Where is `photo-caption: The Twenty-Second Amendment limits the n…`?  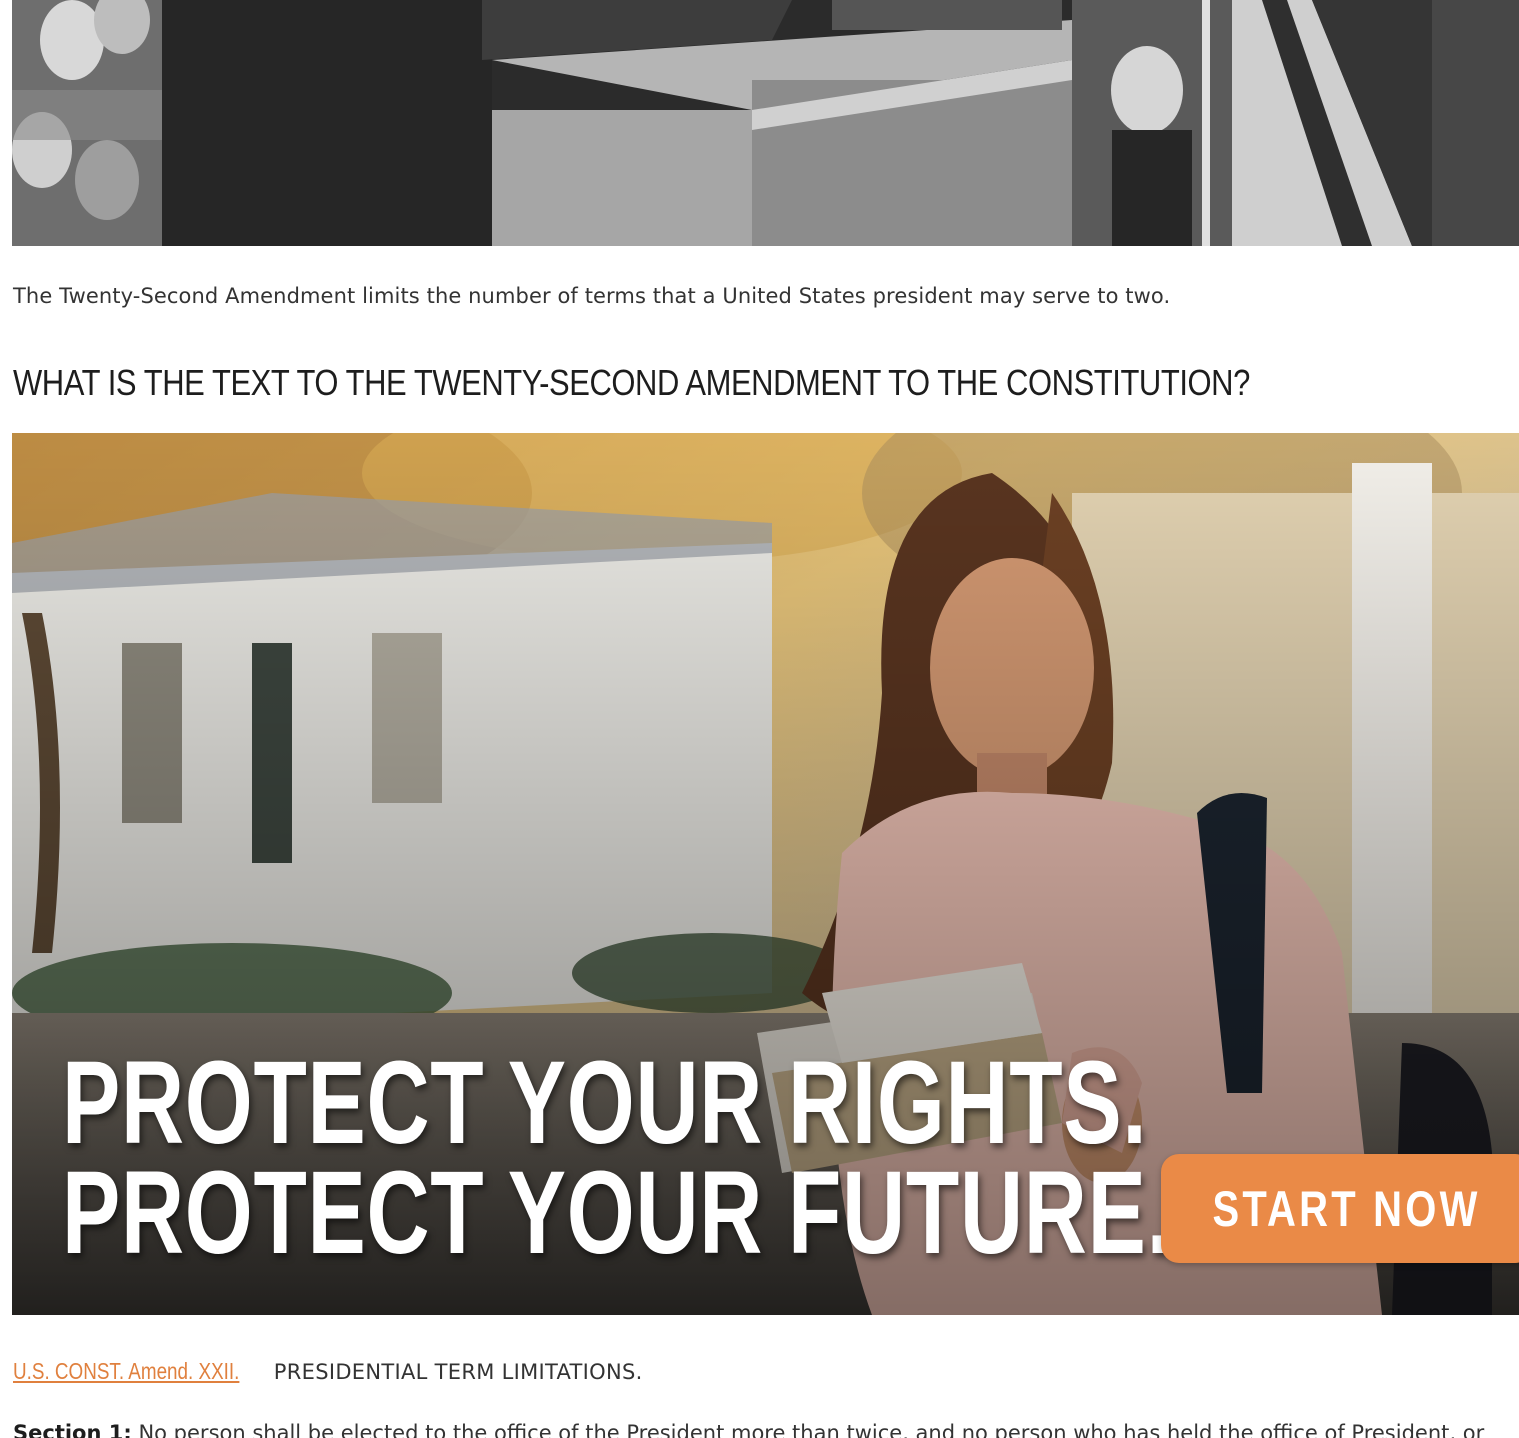 photo-caption: The Twenty-Second Amendment limits the n… is located at coordinates (592, 296).